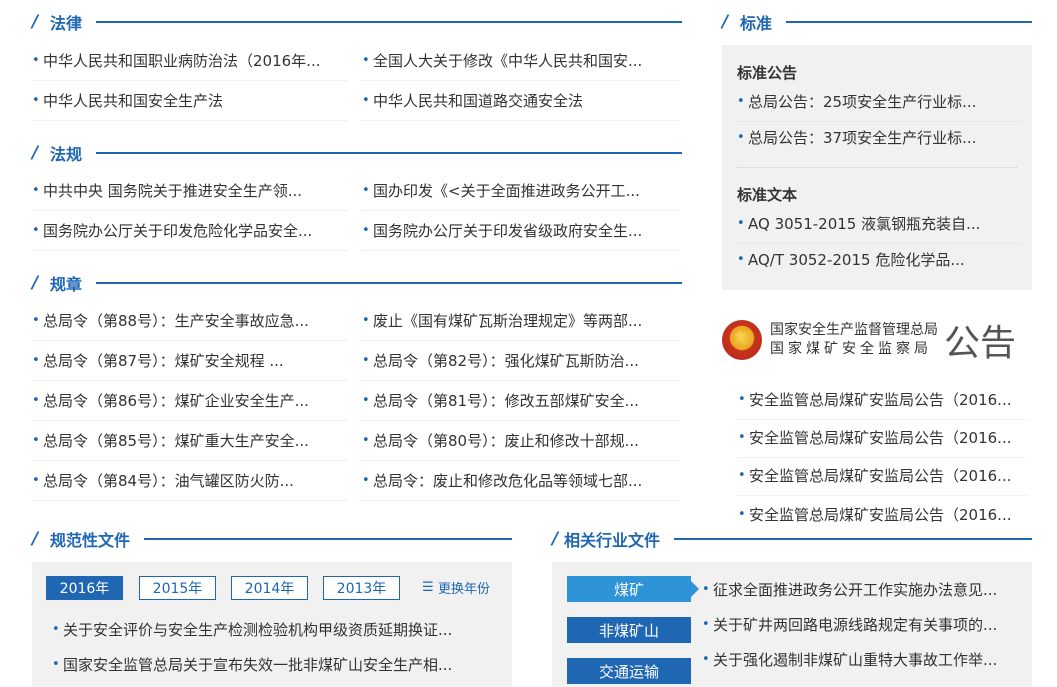  I want to click on agency-line2: 国家煤矿安全监察局, so click(851, 349).